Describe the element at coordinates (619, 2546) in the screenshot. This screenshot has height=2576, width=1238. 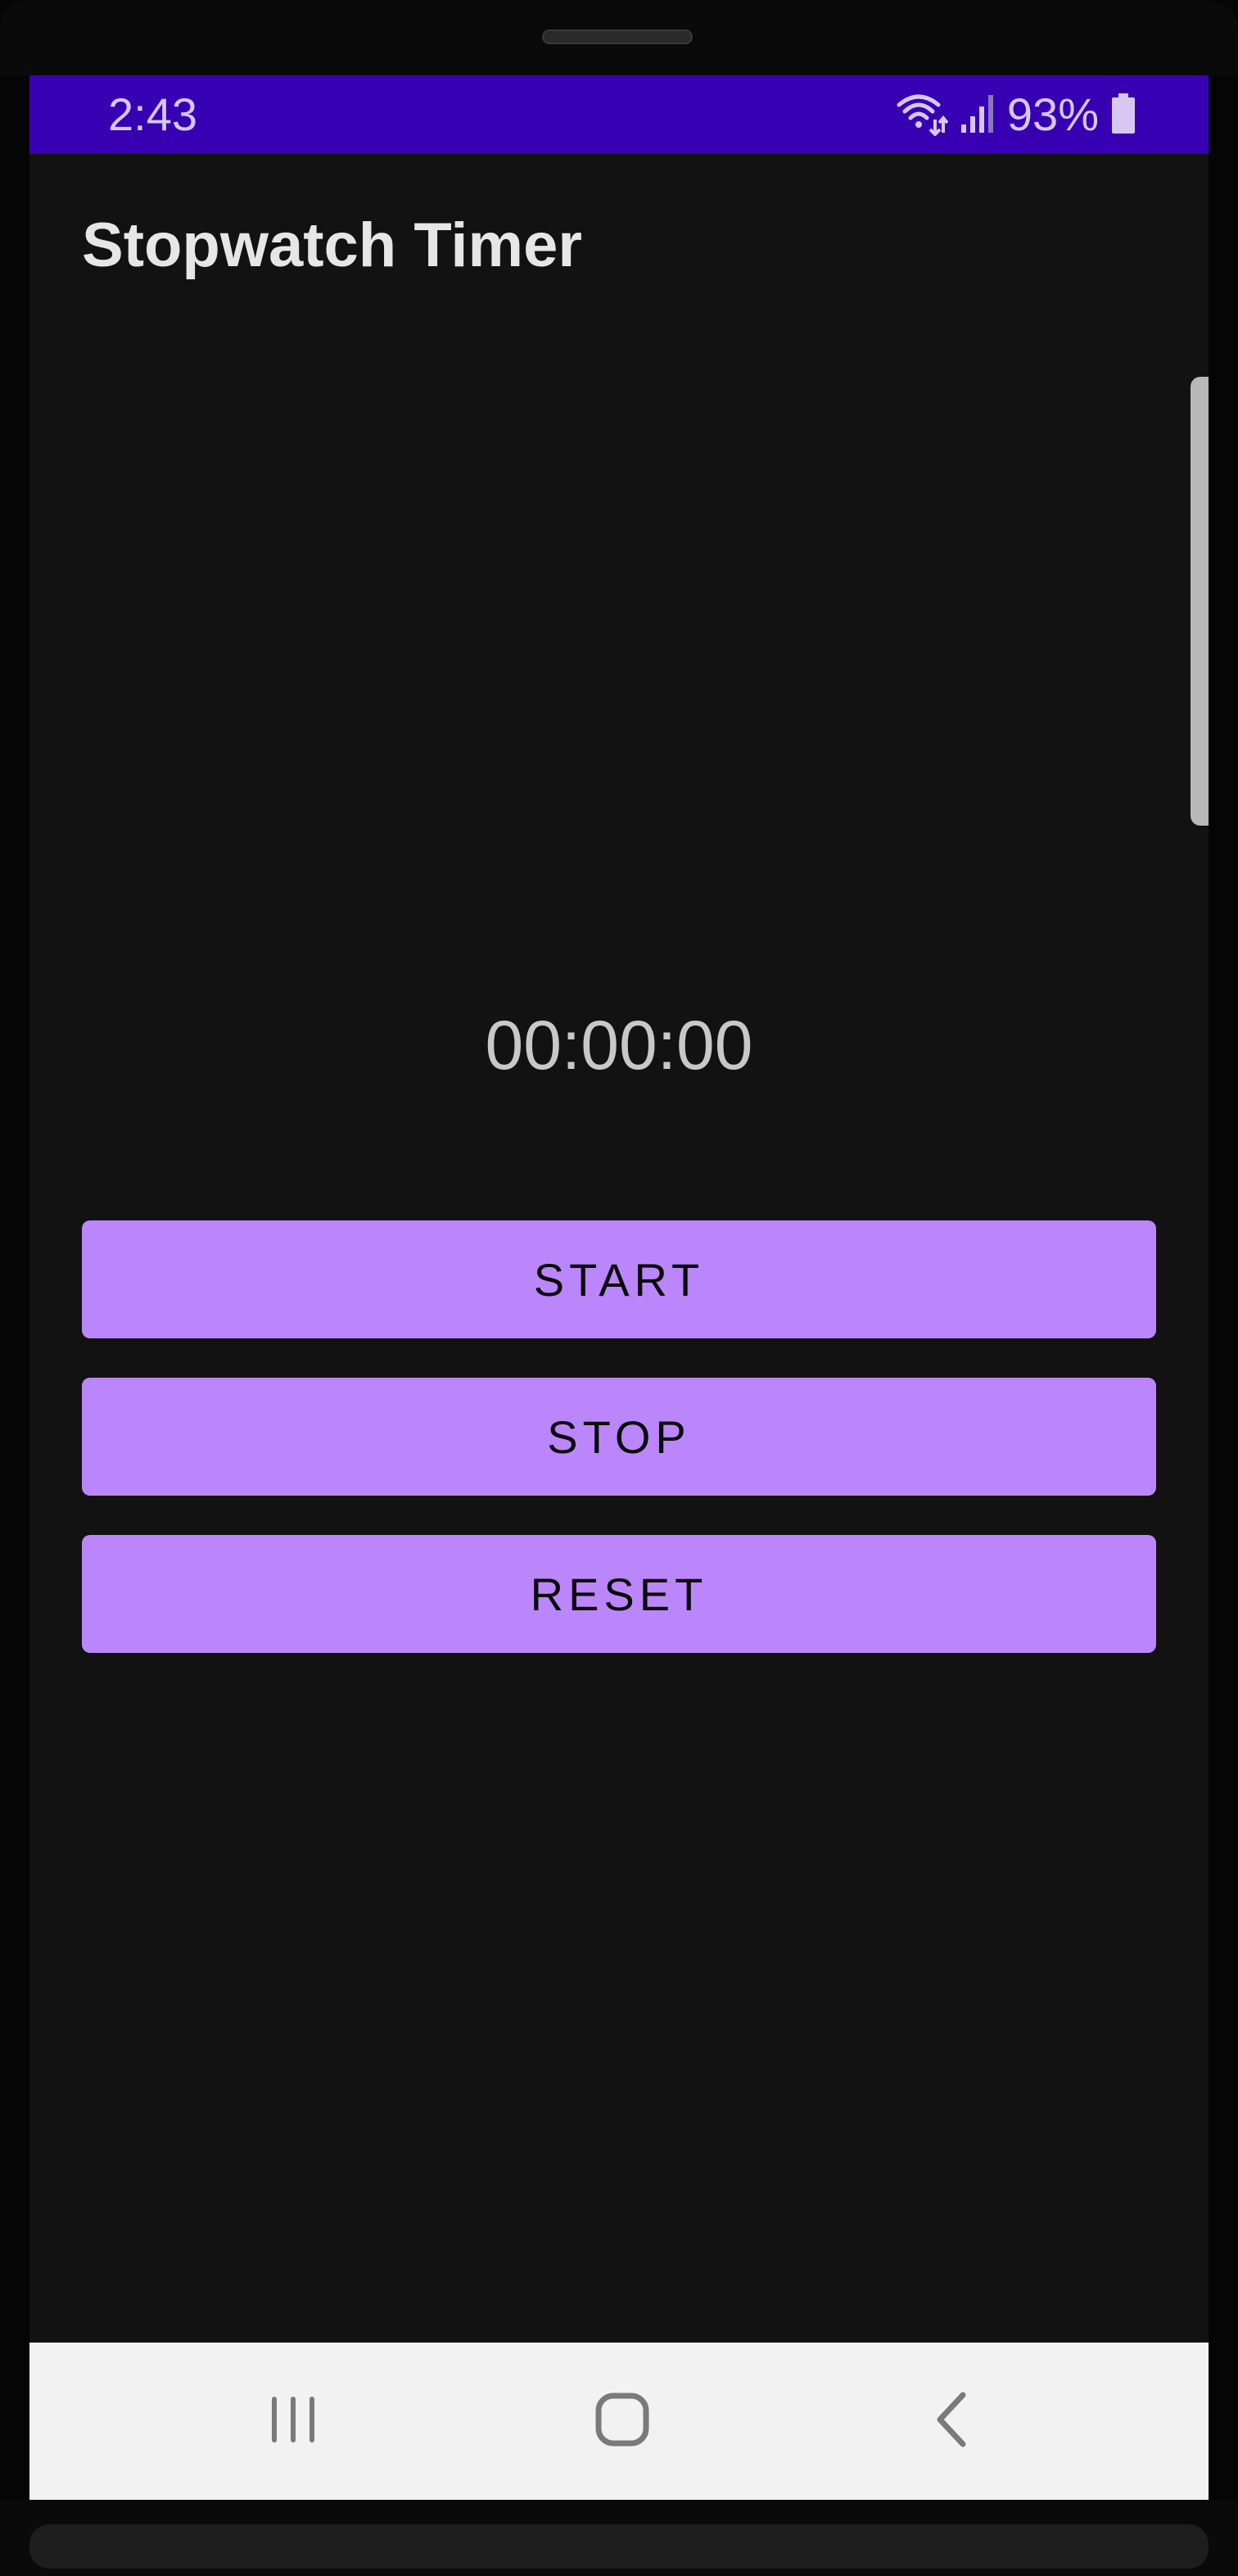
I see `bottom-edge` at that location.